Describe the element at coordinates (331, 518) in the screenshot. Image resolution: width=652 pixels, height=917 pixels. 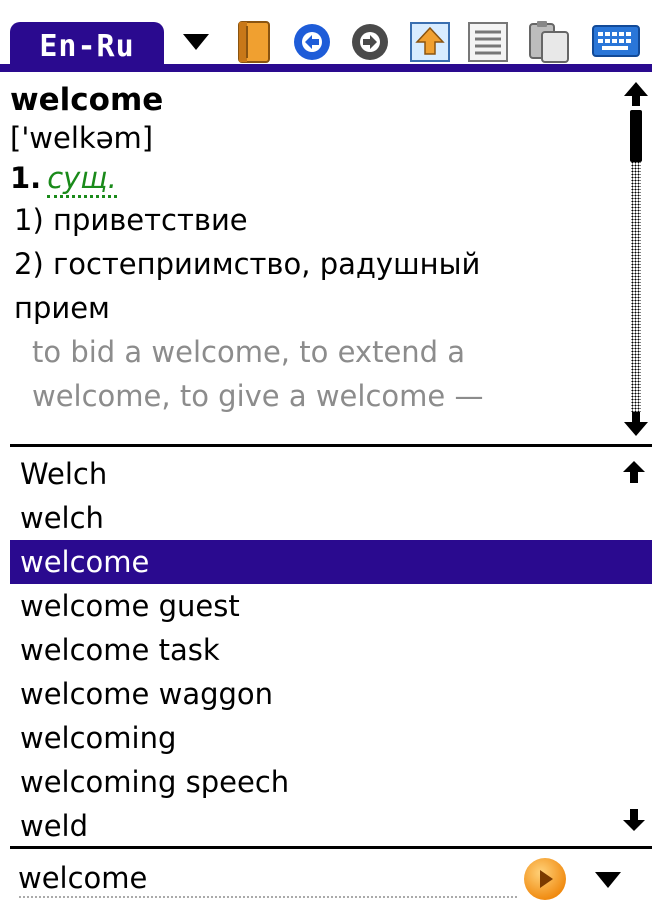
I see `list-item: welch` at that location.